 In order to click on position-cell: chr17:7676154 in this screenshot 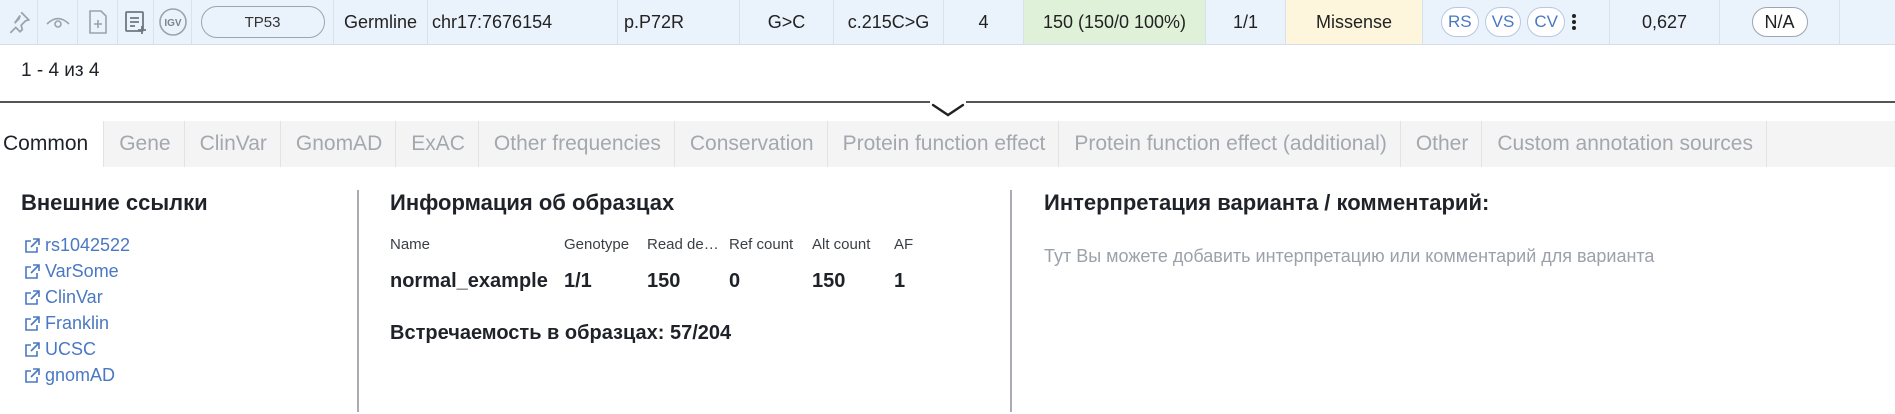, I will do `click(523, 22)`.